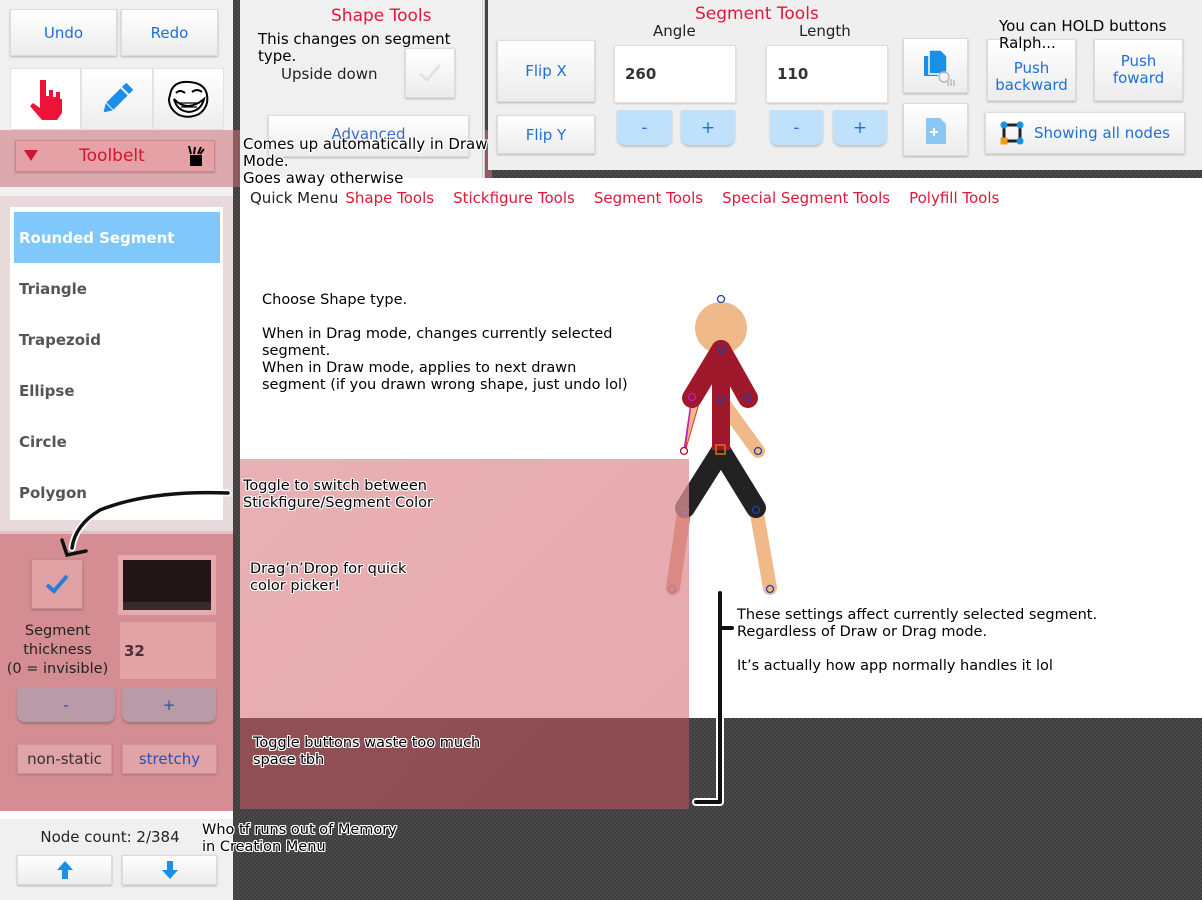  Describe the element at coordinates (264, 847) in the screenshot. I see `annotation-line: in Creation Menu` at that location.